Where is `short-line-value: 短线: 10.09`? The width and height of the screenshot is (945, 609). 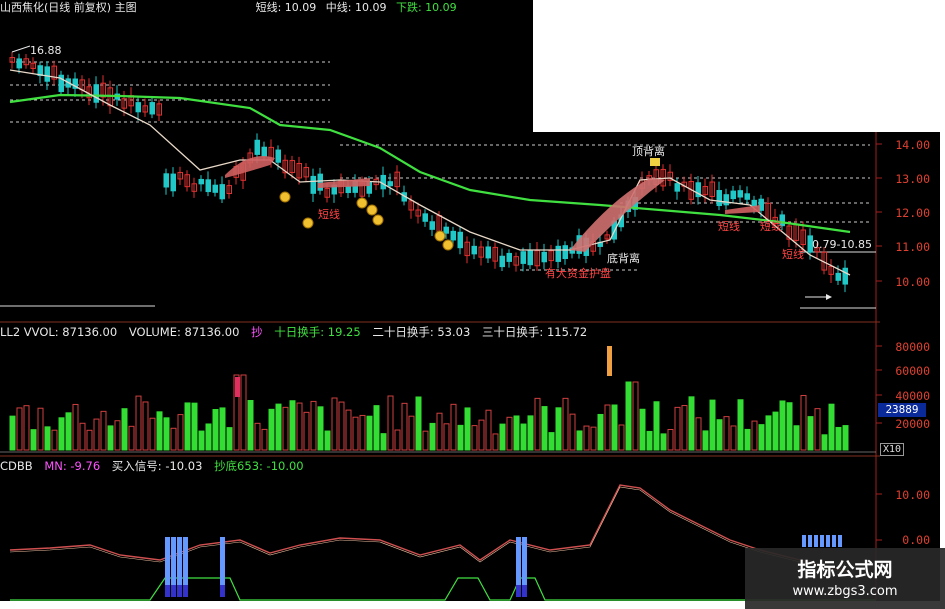
short-line-value: 短线: 10.09 is located at coordinates (286, 7).